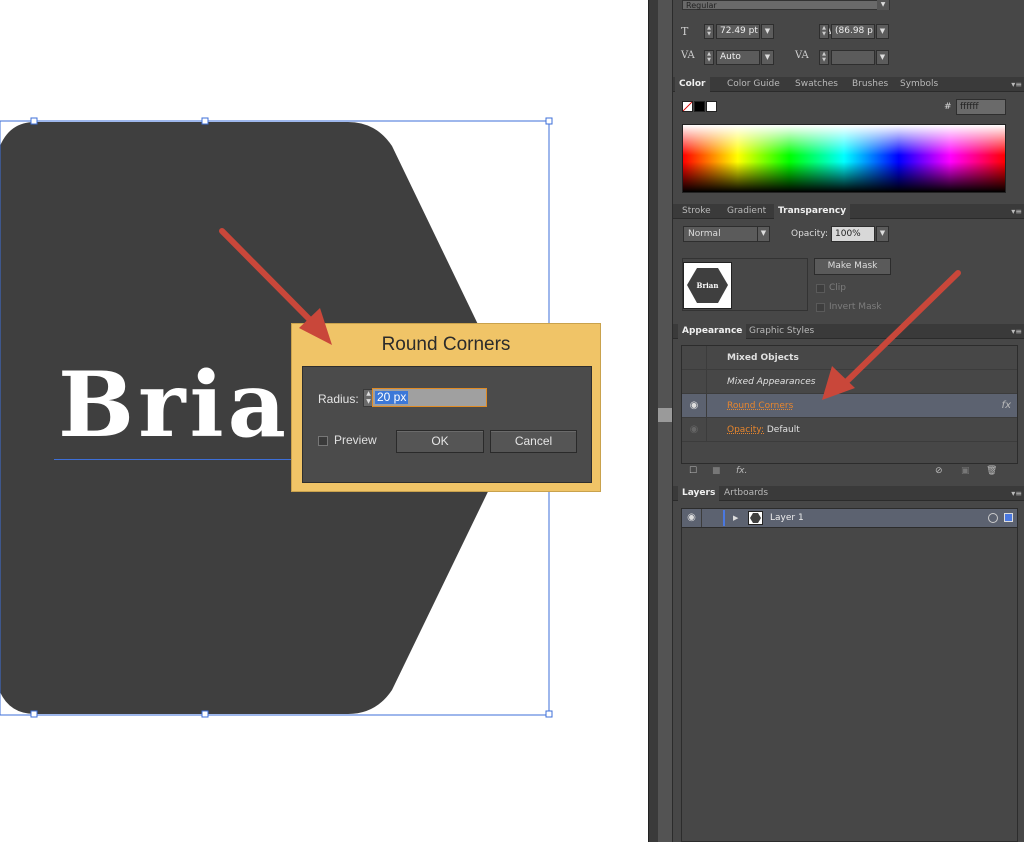 Image resolution: width=1024 pixels, height=842 pixels. Describe the element at coordinates (746, 211) in the screenshot. I see `tab-gradient: Gradient` at that location.